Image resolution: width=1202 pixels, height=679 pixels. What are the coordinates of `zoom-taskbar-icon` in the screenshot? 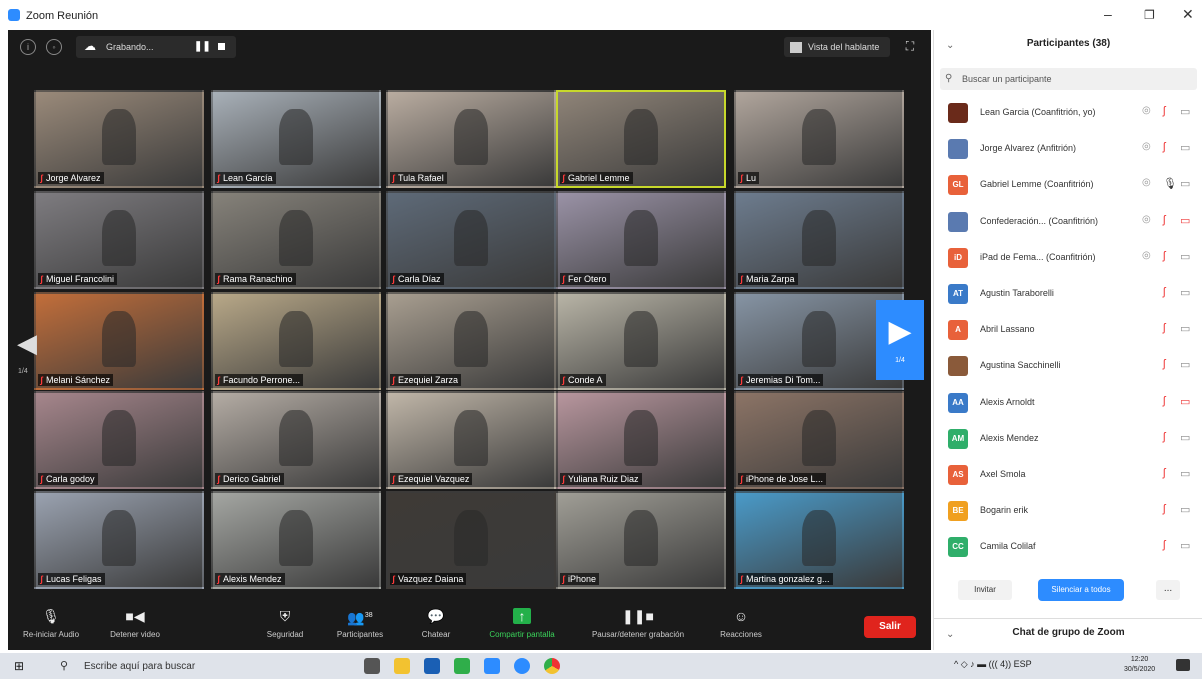 It's located at (492, 666).